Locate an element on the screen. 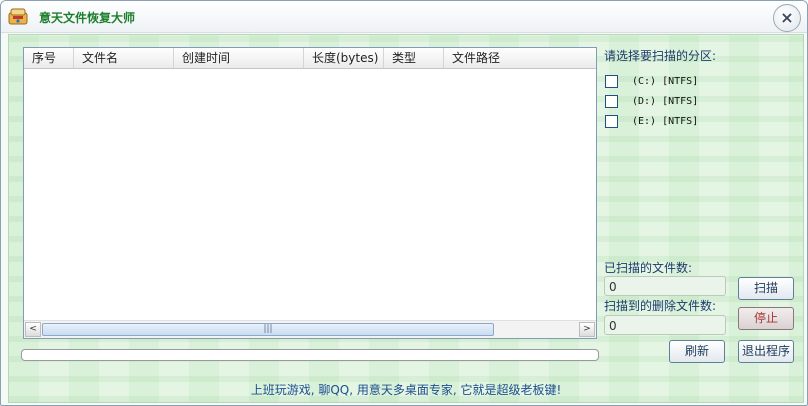 Image resolution: width=808 pixels, height=406 pixels. app-logo-icon is located at coordinates (18, 16).